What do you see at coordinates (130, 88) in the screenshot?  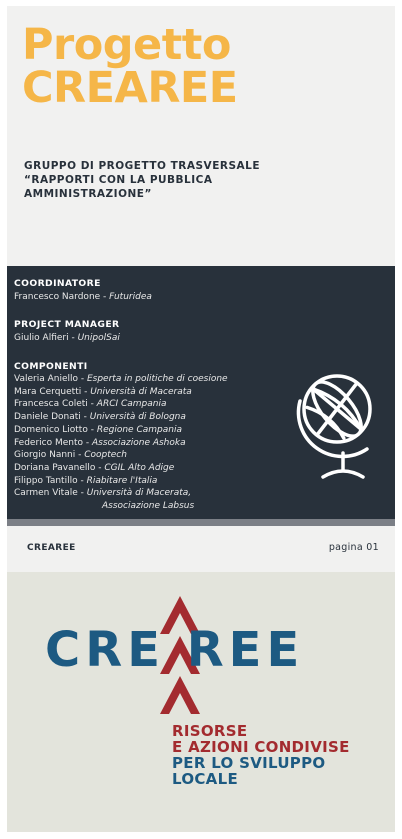 I see `title-line-2: CREAREE` at bounding box center [130, 88].